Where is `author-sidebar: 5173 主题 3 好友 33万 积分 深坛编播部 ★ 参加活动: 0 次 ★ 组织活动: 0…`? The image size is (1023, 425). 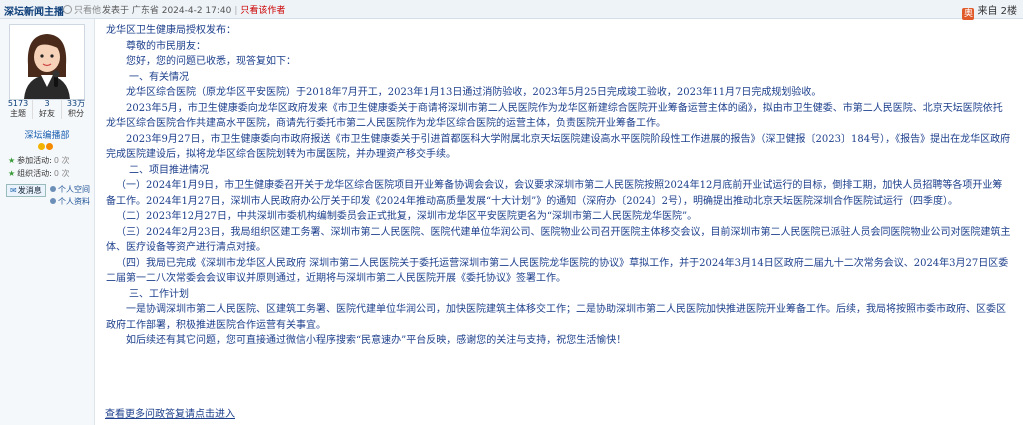
author-sidebar: 5173 主题 3 好友 33万 积分 深坛编播部 ★ 参加活动: 0 次 ★ 组织活动: 0… is located at coordinates (47, 222).